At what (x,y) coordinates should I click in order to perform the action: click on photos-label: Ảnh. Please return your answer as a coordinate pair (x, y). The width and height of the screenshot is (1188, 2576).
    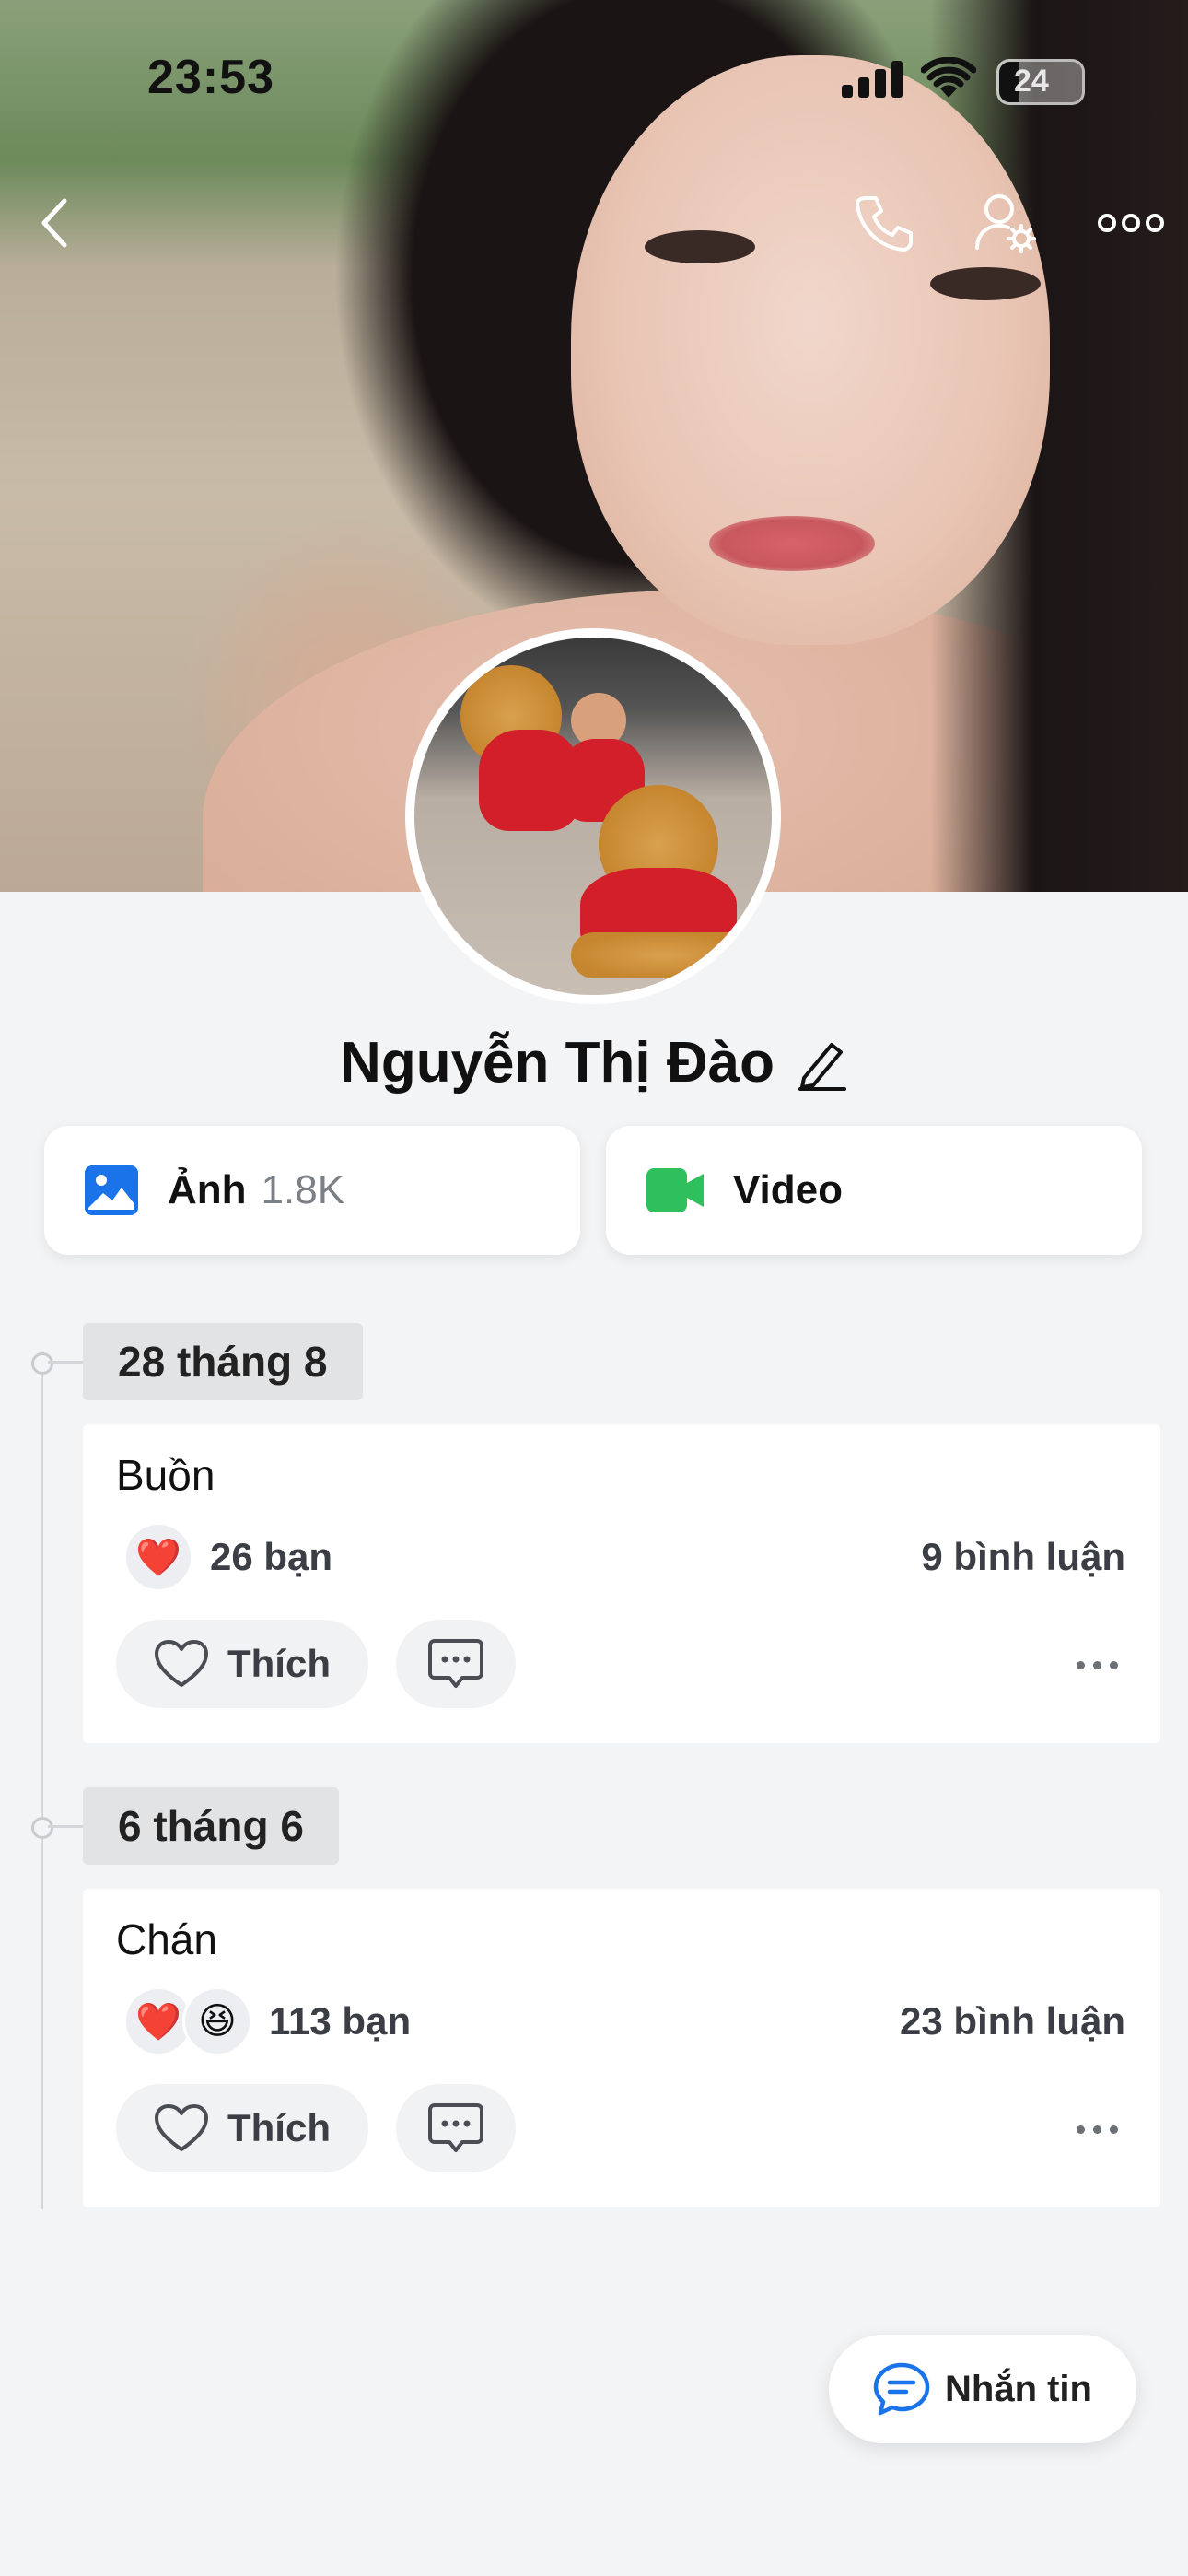
    Looking at the image, I should click on (207, 1189).